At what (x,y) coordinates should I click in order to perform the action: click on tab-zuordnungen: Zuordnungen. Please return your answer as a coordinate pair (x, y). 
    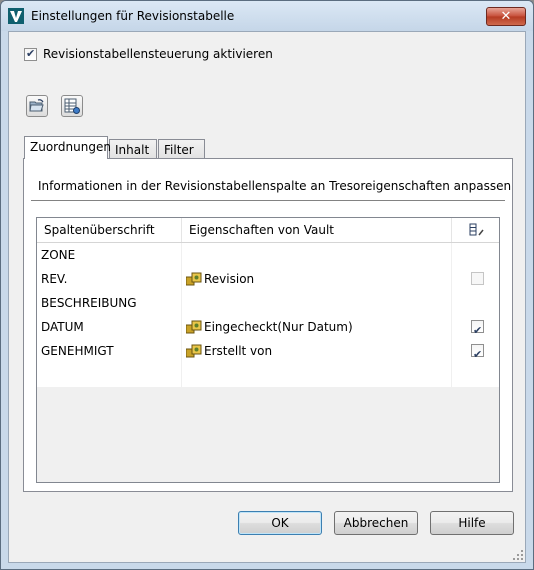
    Looking at the image, I should click on (67, 147).